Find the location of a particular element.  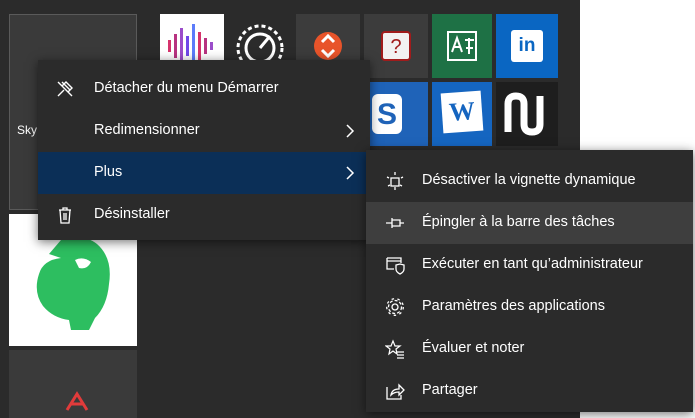

linkedin-icon: in is located at coordinates (527, 46).